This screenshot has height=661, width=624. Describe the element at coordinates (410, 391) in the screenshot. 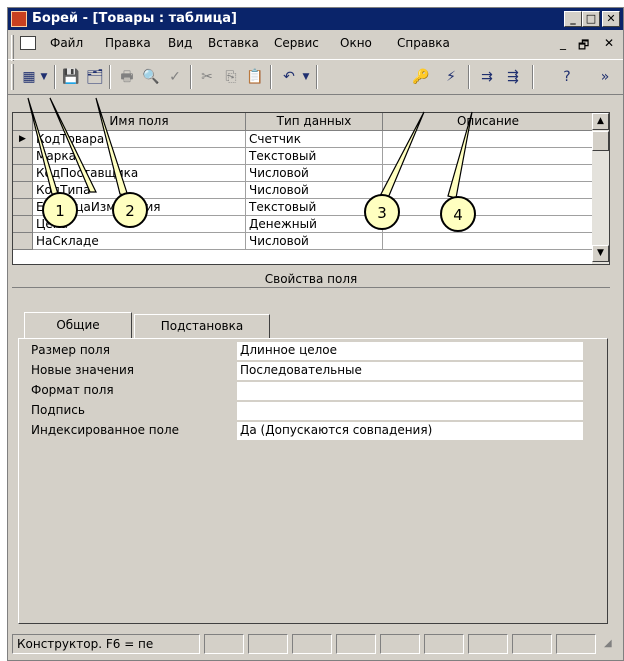

I see `property-value-format` at that location.